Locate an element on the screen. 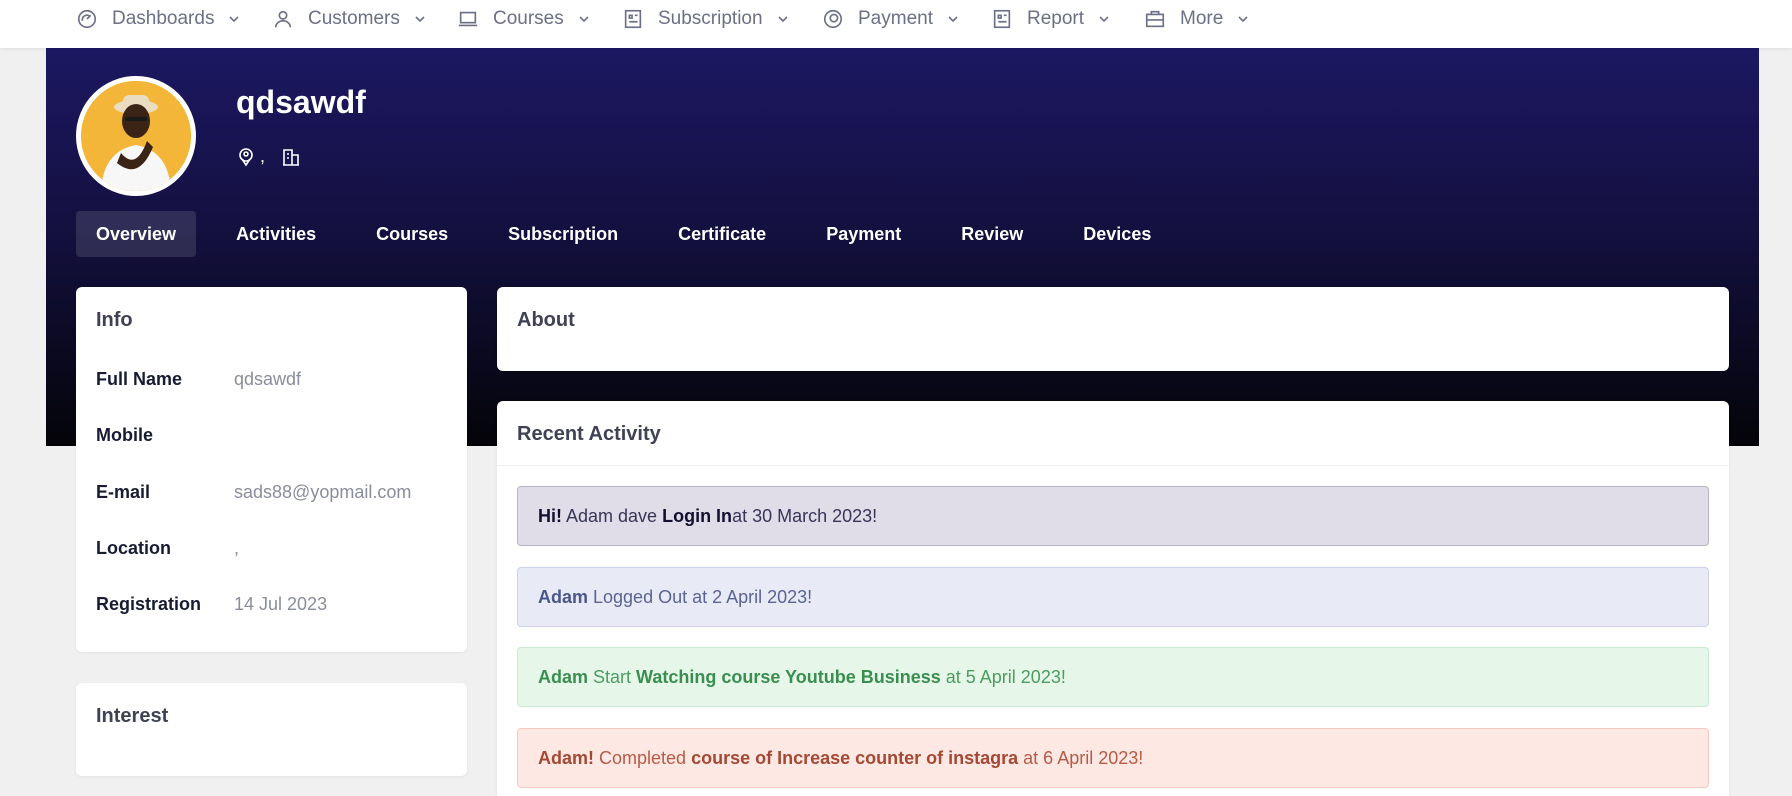  dashboard-icon is located at coordinates (87, 19).